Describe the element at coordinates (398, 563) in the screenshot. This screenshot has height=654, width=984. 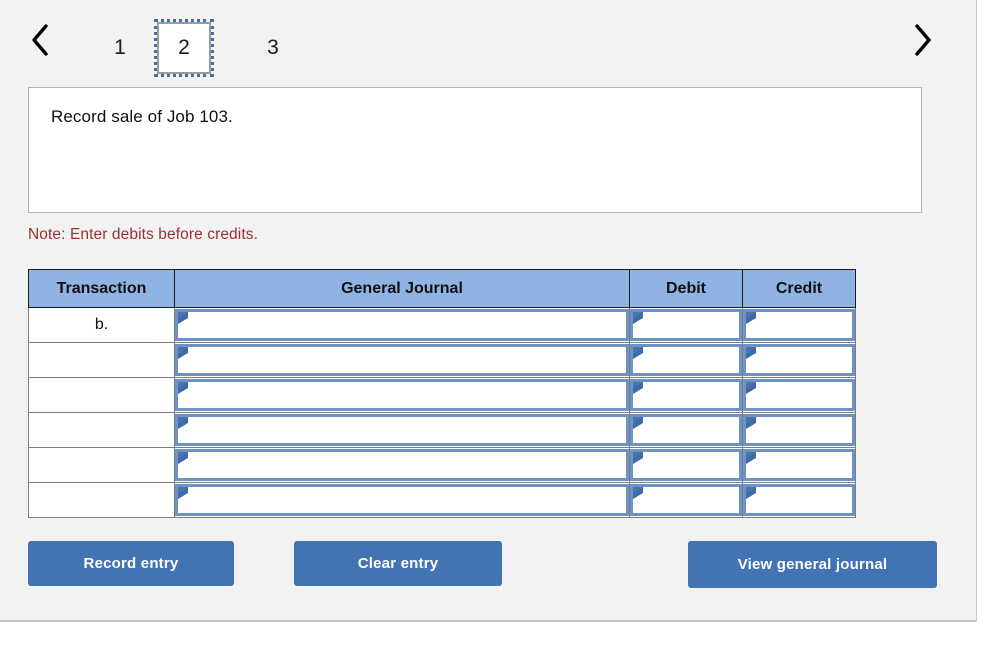
I see `clear-entry-button: Clear entry` at that location.